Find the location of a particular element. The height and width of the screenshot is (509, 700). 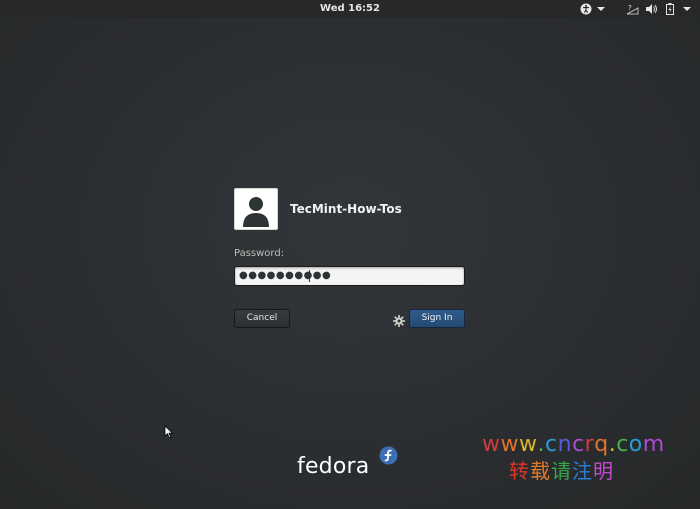

user-avatar-icon is located at coordinates (256, 209).